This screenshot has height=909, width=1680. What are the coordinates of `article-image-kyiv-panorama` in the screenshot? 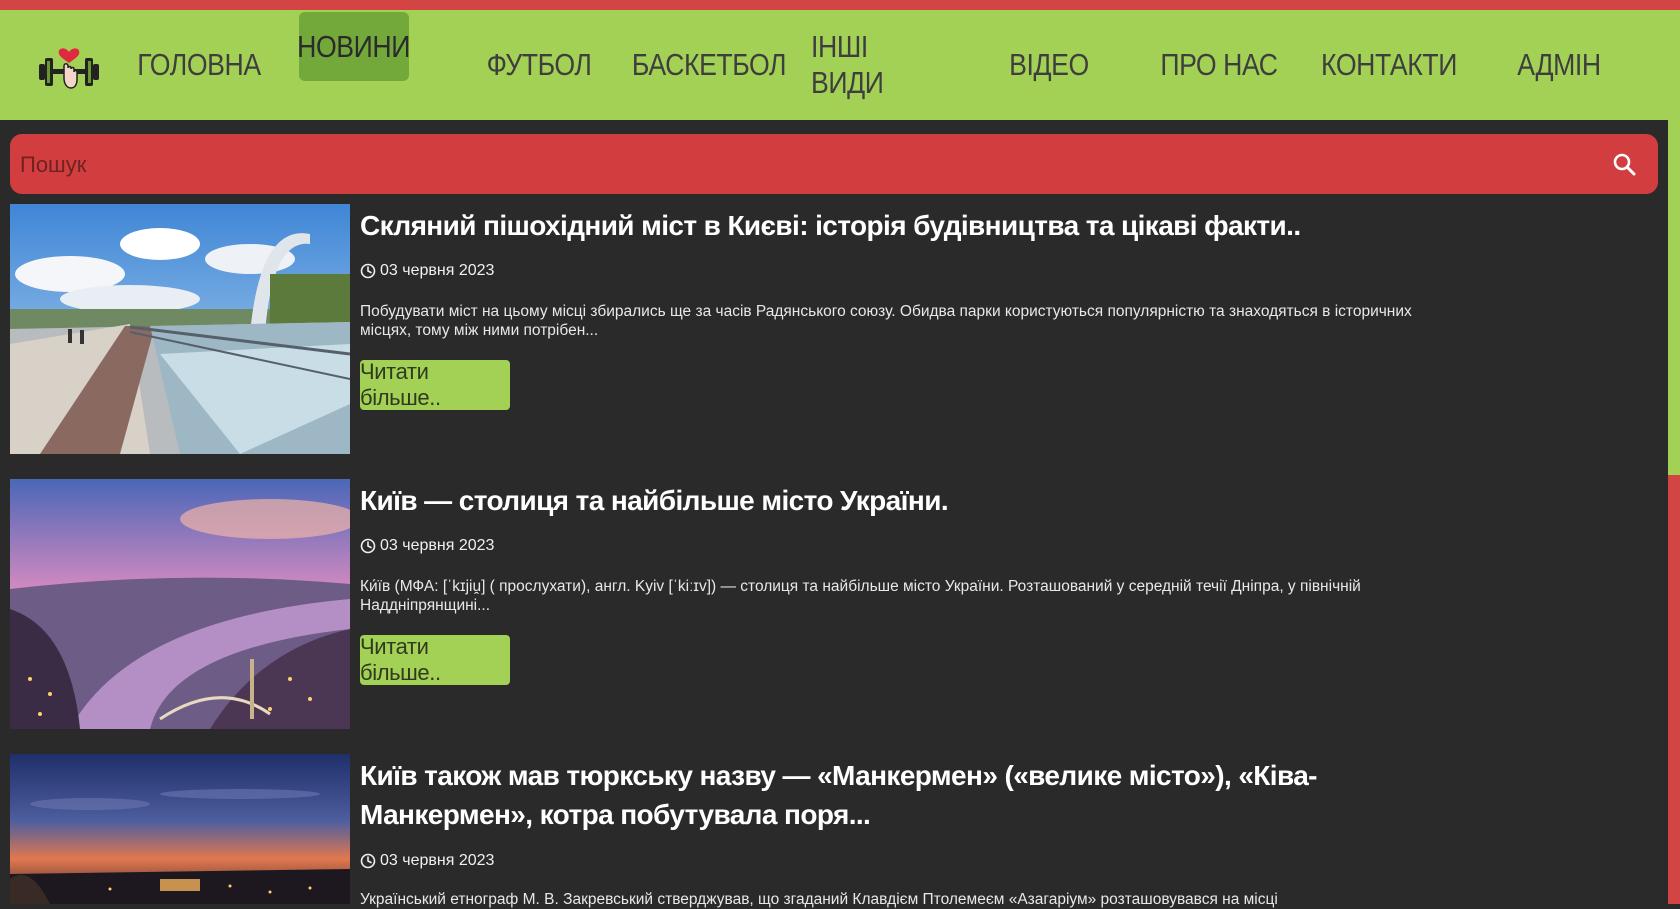 It's located at (180, 604).